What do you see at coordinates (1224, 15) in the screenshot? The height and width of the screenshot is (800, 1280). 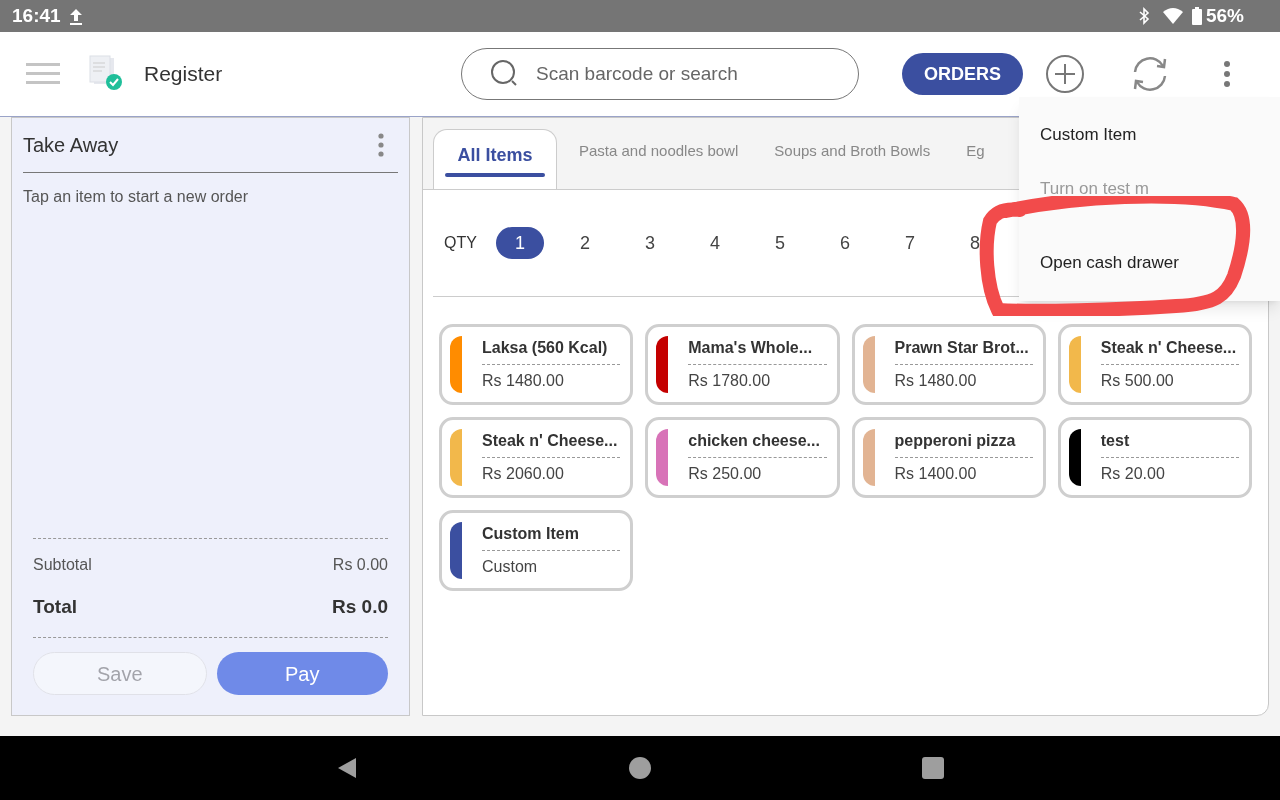 I see `battery-percentage: 56%` at bounding box center [1224, 15].